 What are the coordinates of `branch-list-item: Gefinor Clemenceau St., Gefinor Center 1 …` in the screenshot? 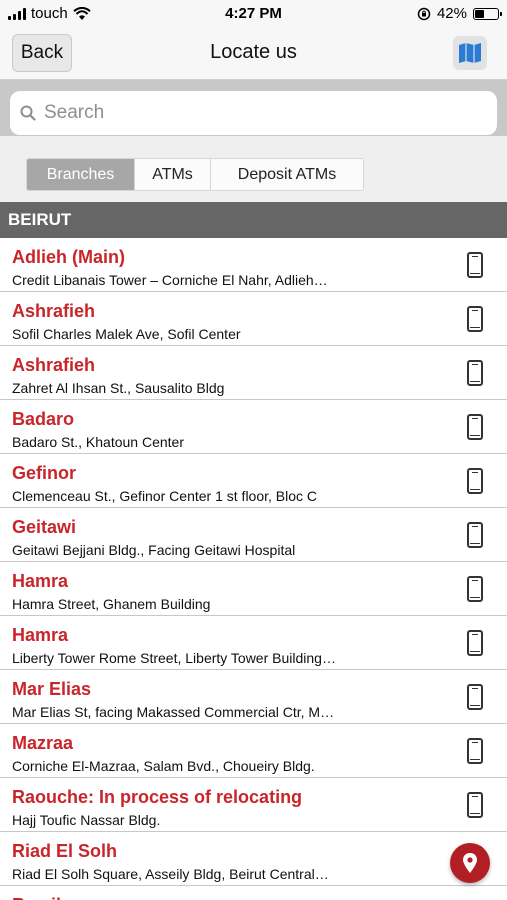 It's located at (253, 481).